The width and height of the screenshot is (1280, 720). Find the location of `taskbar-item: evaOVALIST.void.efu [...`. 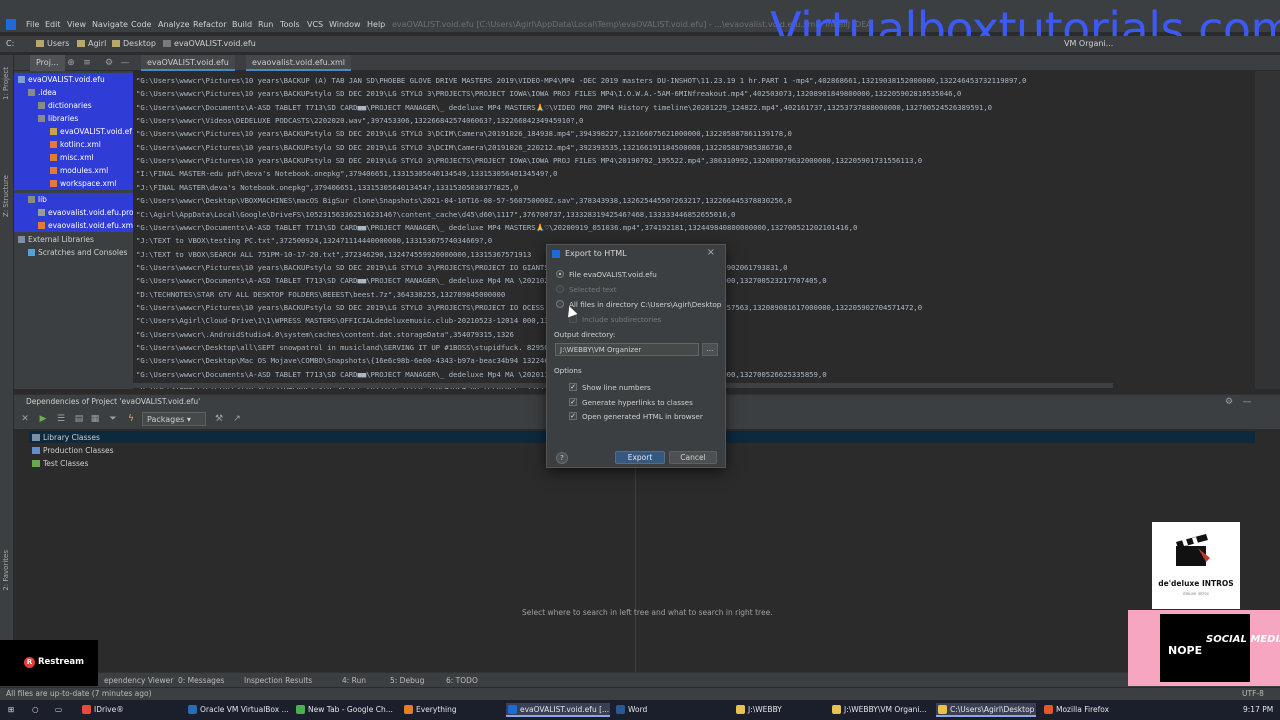

taskbar-item: evaOVALIST.void.efu [... is located at coordinates (558, 710).